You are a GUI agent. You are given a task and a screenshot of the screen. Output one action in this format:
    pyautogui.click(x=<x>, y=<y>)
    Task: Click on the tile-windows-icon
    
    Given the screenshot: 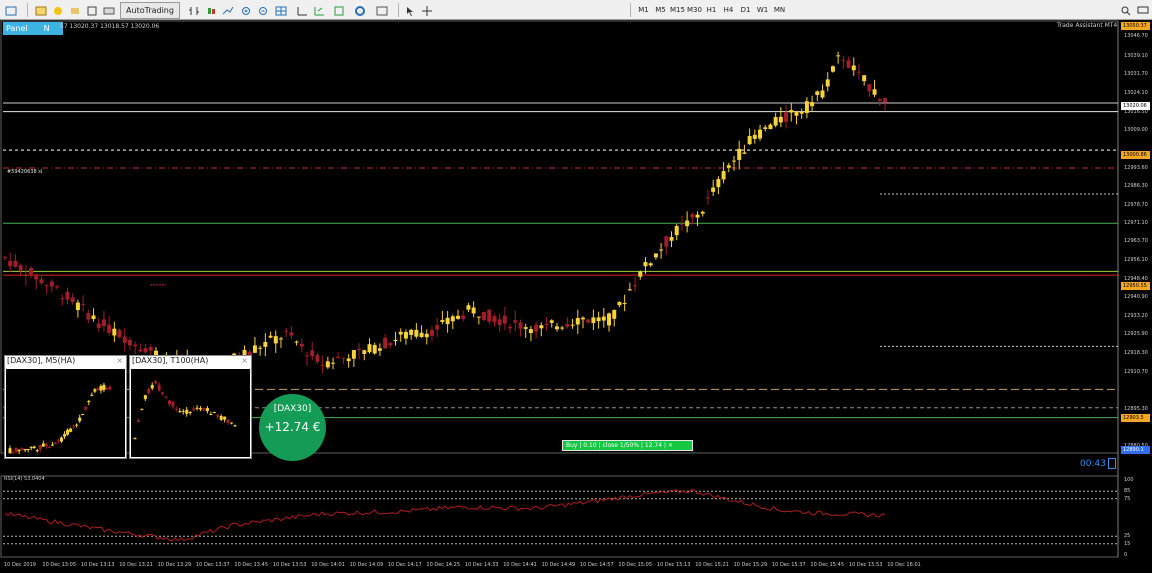 What is the action you would take?
    pyautogui.click(x=281, y=10)
    